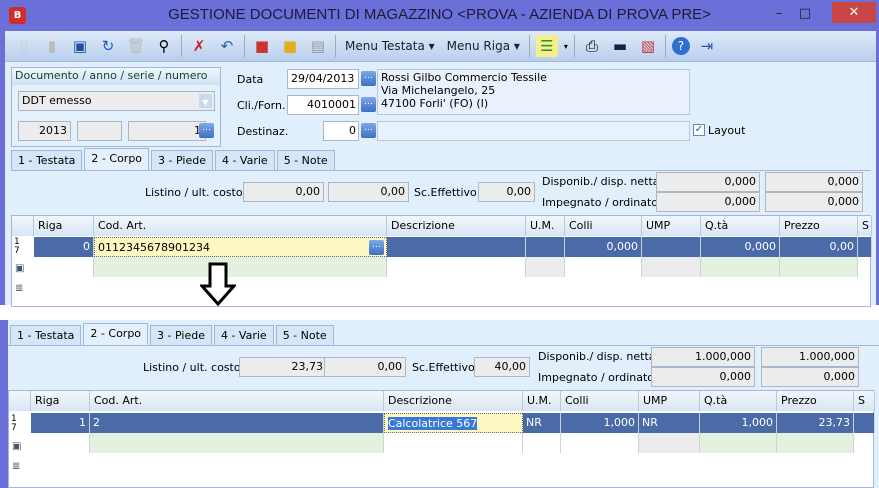 The height and width of the screenshot is (488, 879). What do you see at coordinates (318, 46) in the screenshot?
I see `document-icon: ▤` at bounding box center [318, 46].